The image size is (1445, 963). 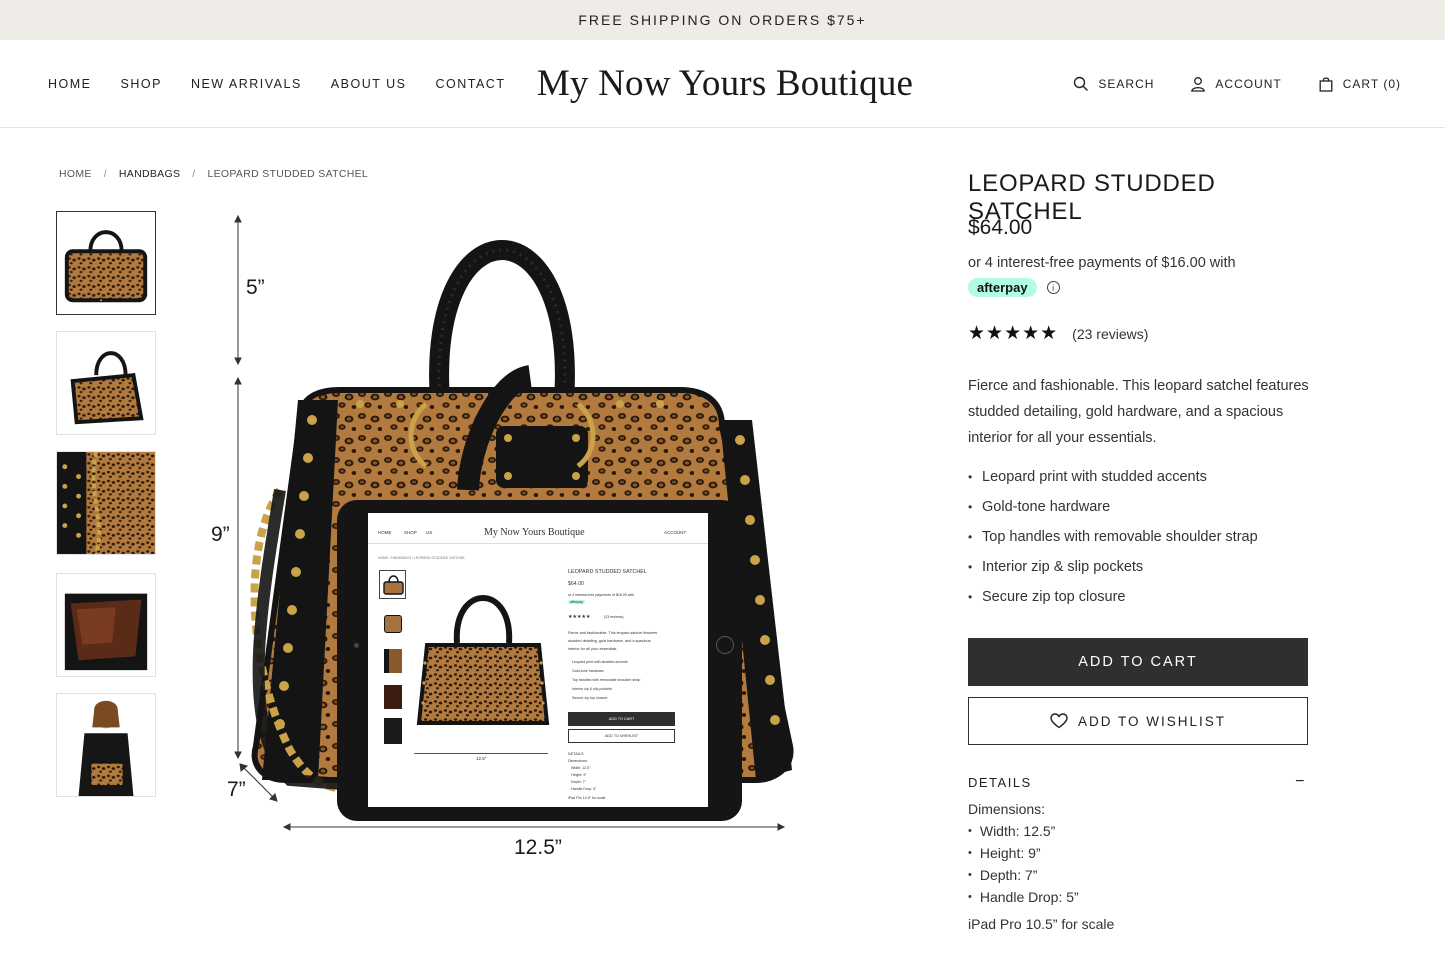 I want to click on afterpay-row: afterpay i, so click(x=1014, y=287).